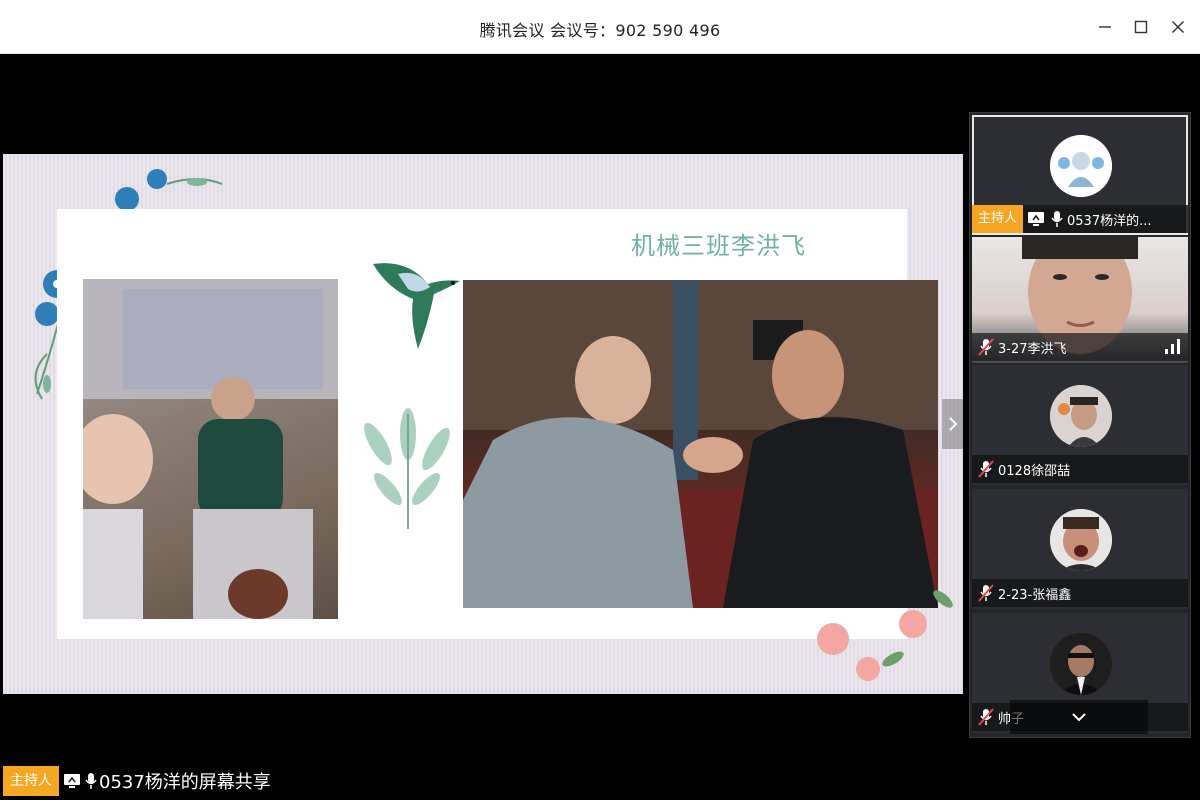  Describe the element at coordinates (1080, 593) in the screenshot. I see `participant-name-bar: 2-23-张福鑫` at that location.